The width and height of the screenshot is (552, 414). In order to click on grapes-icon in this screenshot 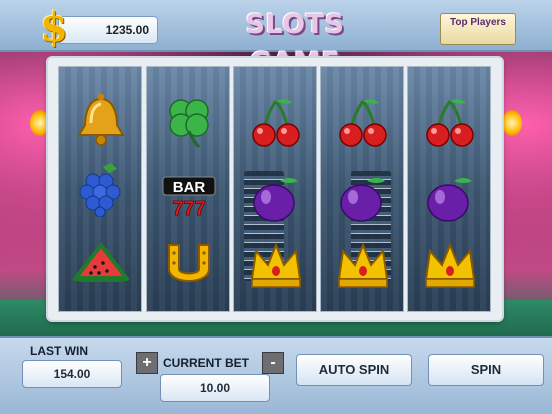, I will do `click(101, 189)`.